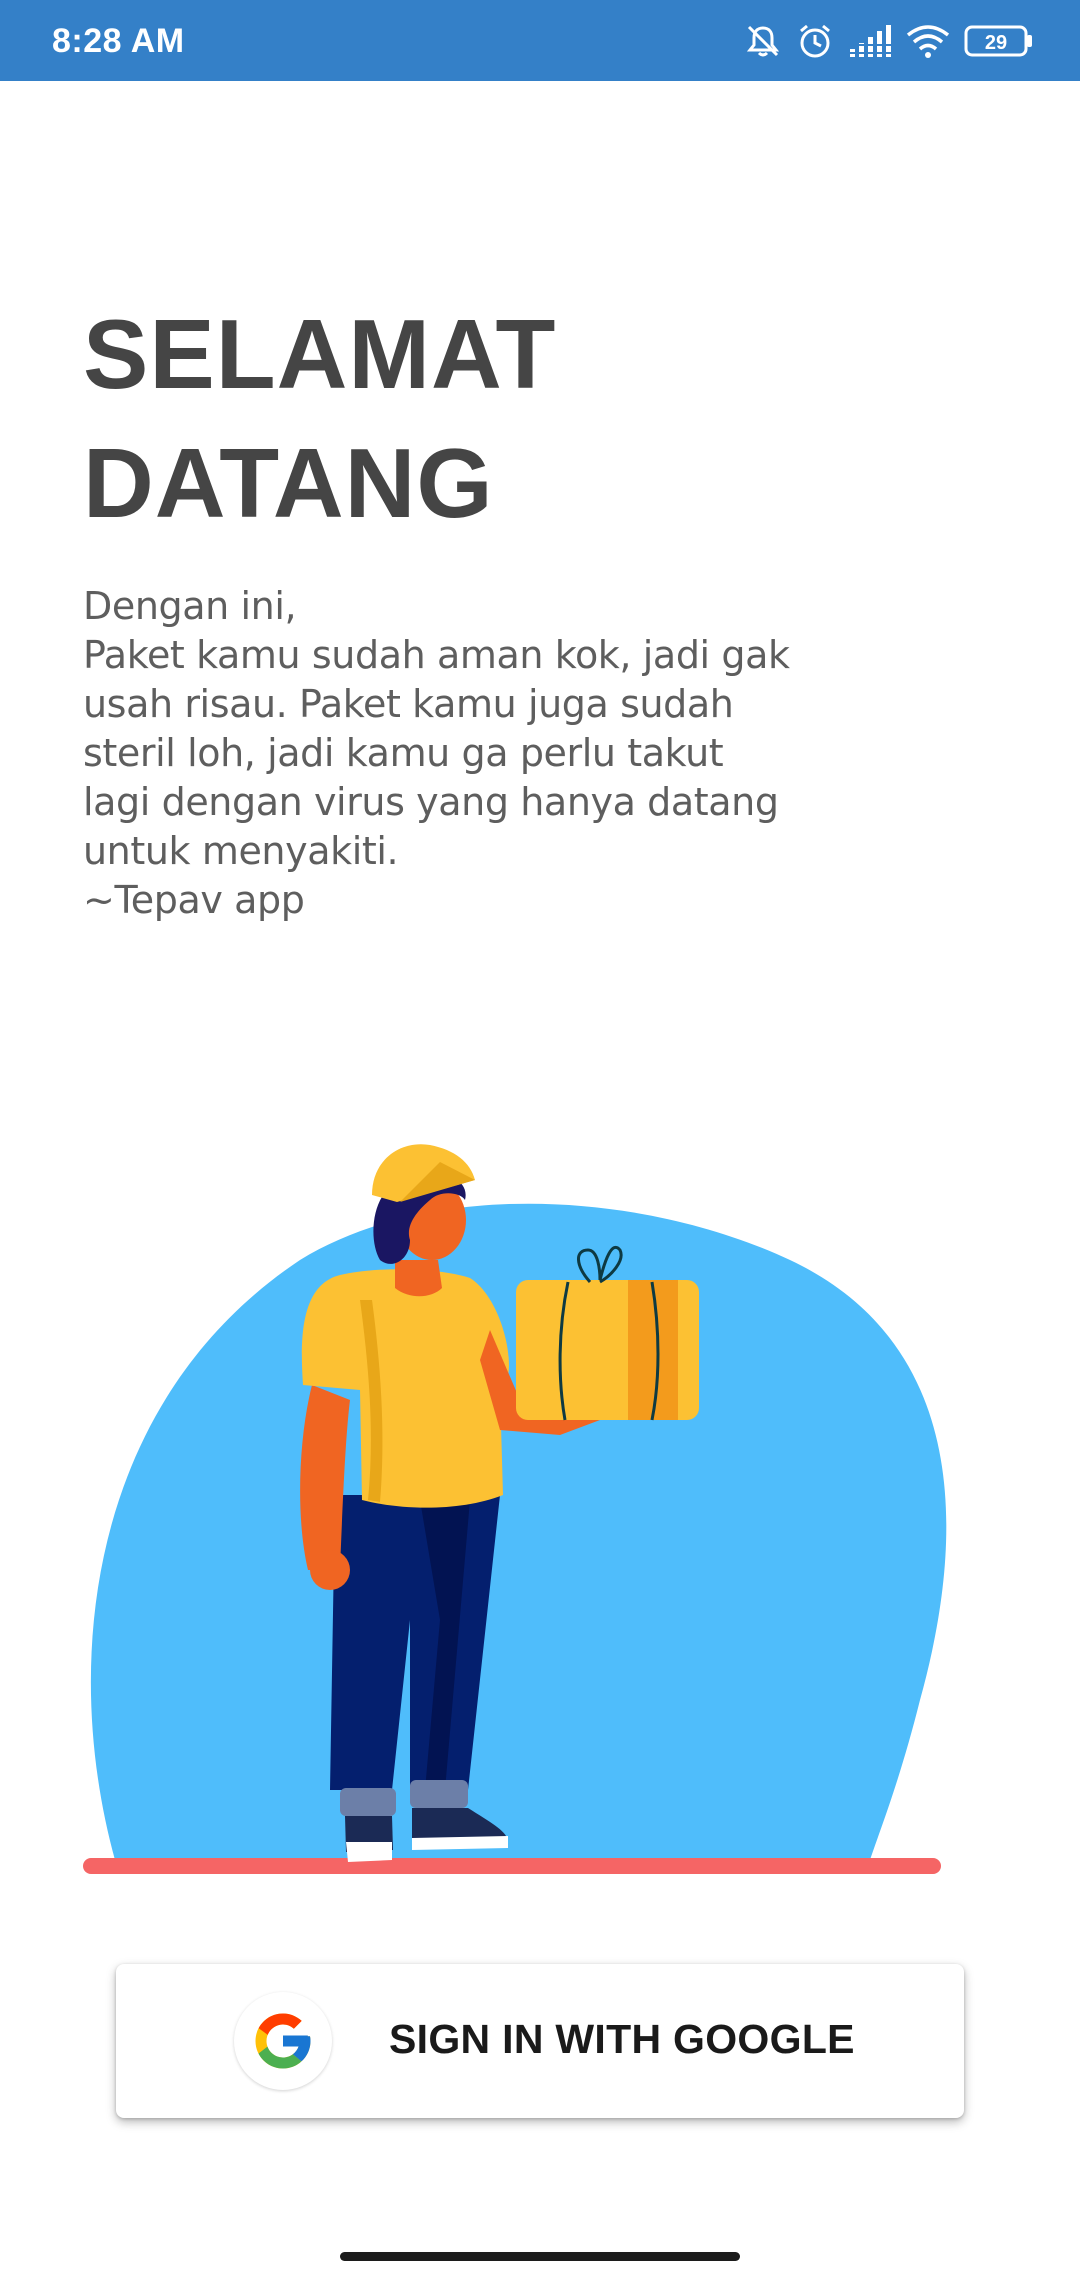 The width and height of the screenshot is (1080, 2280). Describe the element at coordinates (408, 704) in the screenshot. I see `message-line: usah risau. Paket kamu juga sudah` at that location.